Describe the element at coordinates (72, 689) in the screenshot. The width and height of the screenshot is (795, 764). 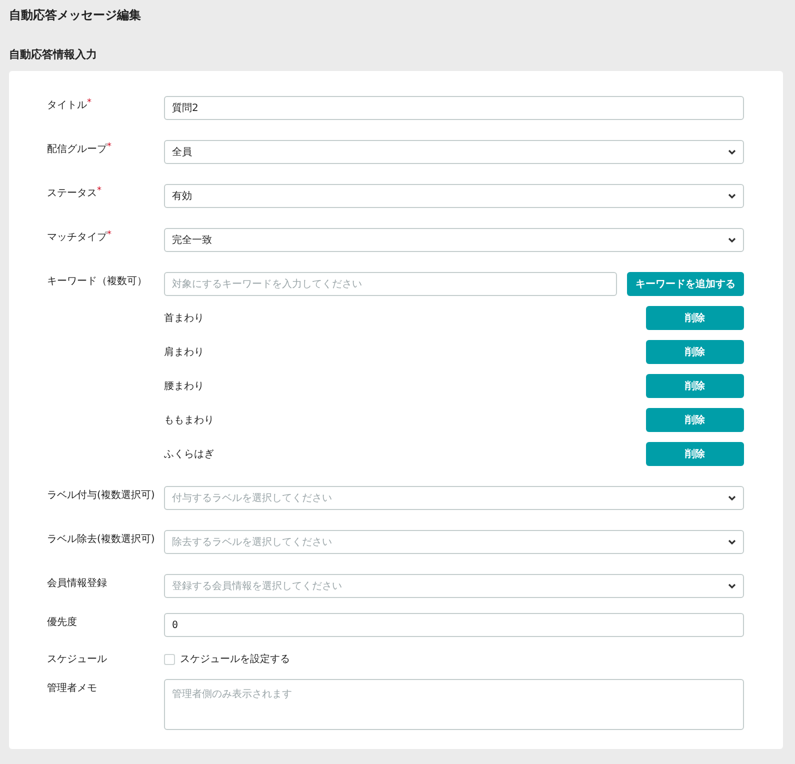
I see `field-label: 管理者メモ` at that location.